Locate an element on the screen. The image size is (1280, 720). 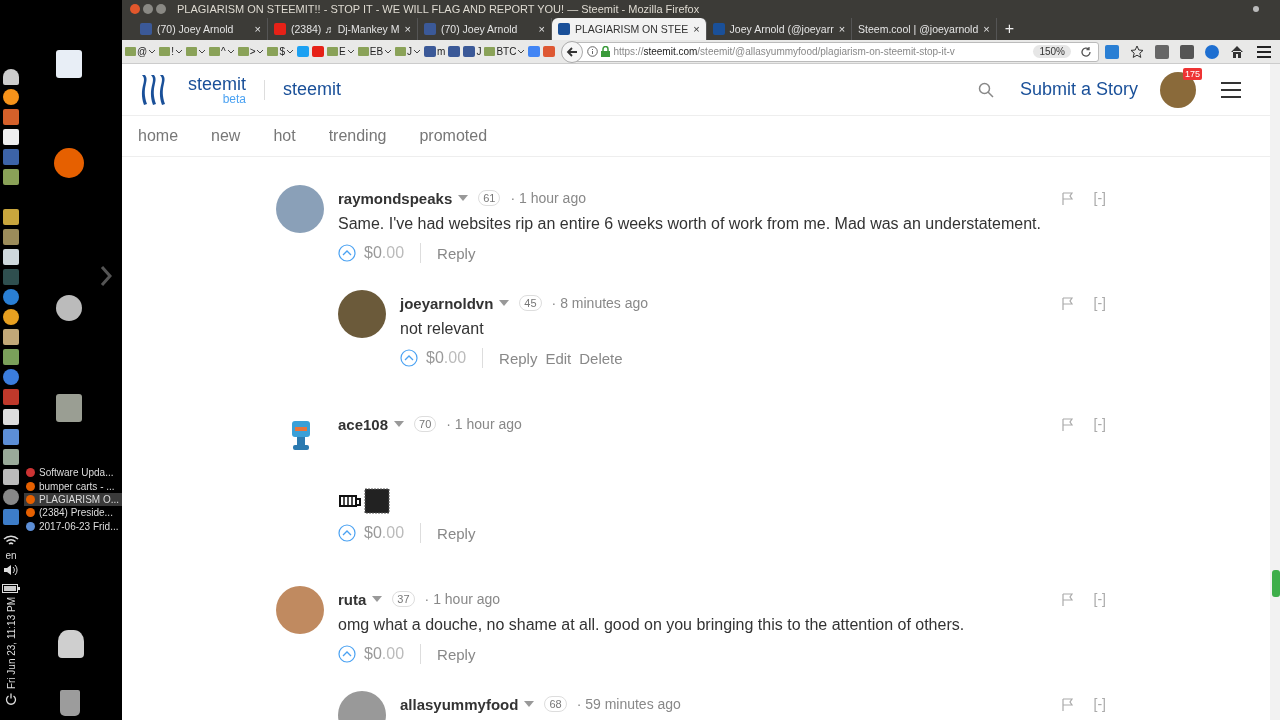
nav-link: hot is located at coordinates (284, 136).